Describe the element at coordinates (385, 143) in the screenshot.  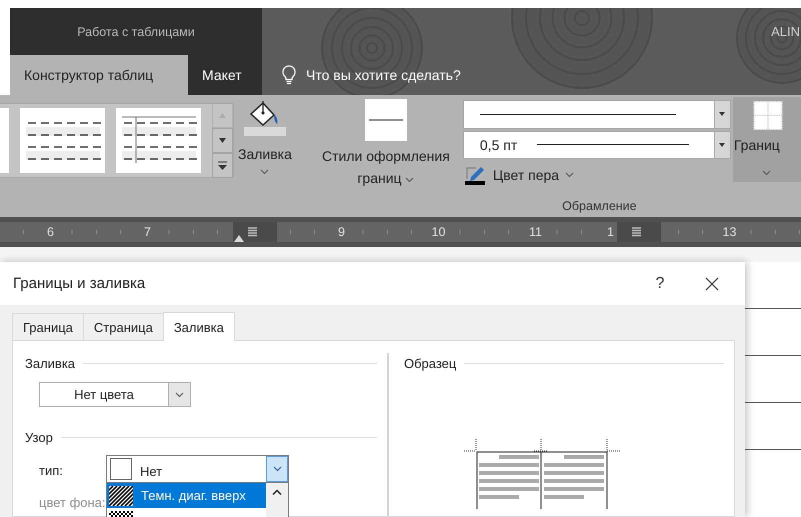
I see `border-styles-button: Стили оформления границ` at that location.